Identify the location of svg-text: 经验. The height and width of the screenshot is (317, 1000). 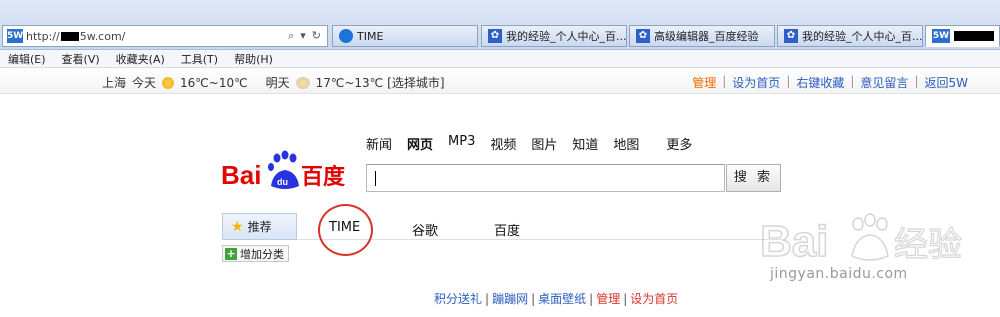
(928, 245).